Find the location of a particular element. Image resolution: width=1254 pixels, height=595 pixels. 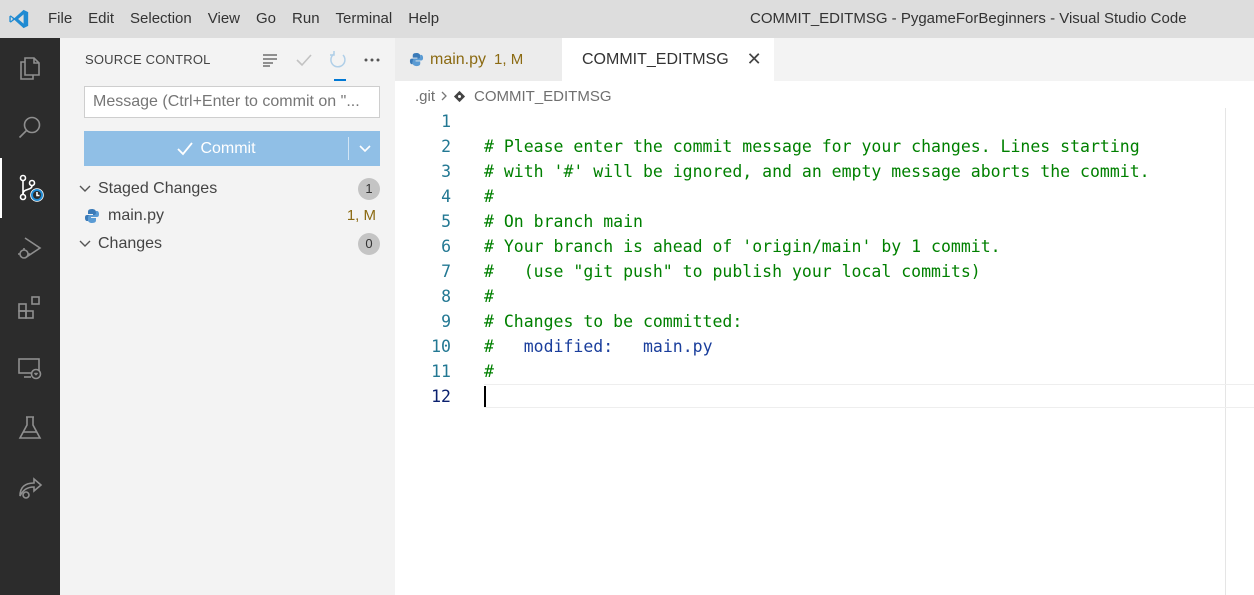

commit-label: Commit is located at coordinates (228, 148).